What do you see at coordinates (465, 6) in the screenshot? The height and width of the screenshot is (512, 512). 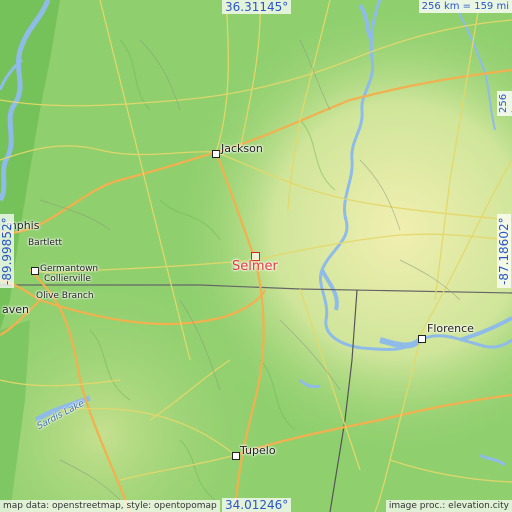 I see `scale-horizontal: 256 km = 159 mi` at bounding box center [465, 6].